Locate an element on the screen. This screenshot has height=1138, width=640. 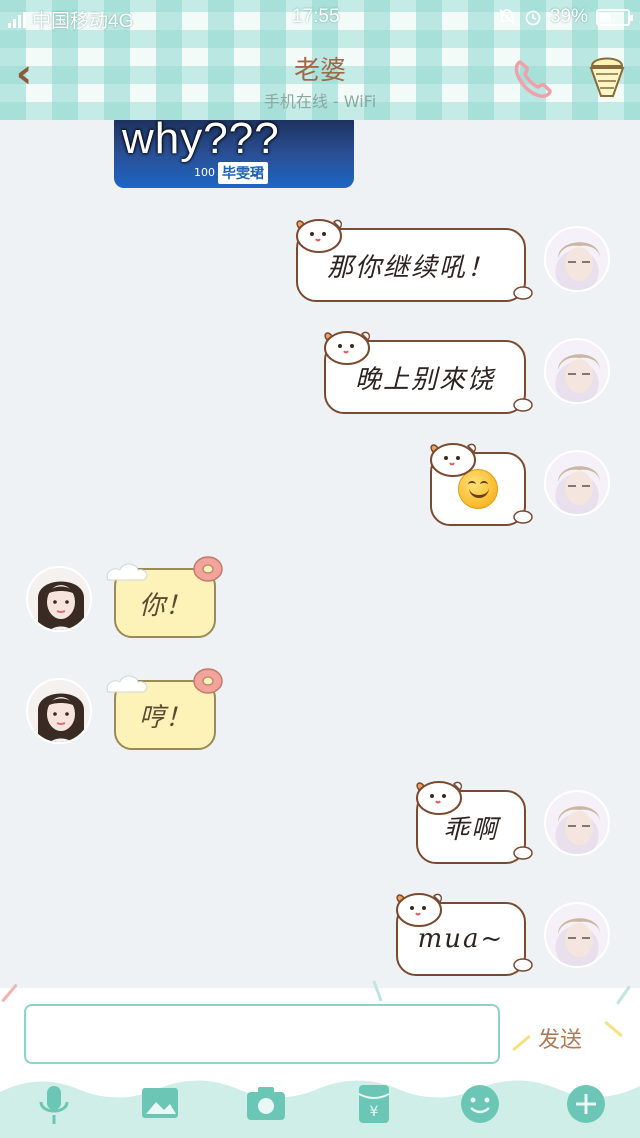
header-bar: 中国移动4G 17:55 39% ‹ 老婆 手机在线 - WiFi is located at coordinates (320, 60).